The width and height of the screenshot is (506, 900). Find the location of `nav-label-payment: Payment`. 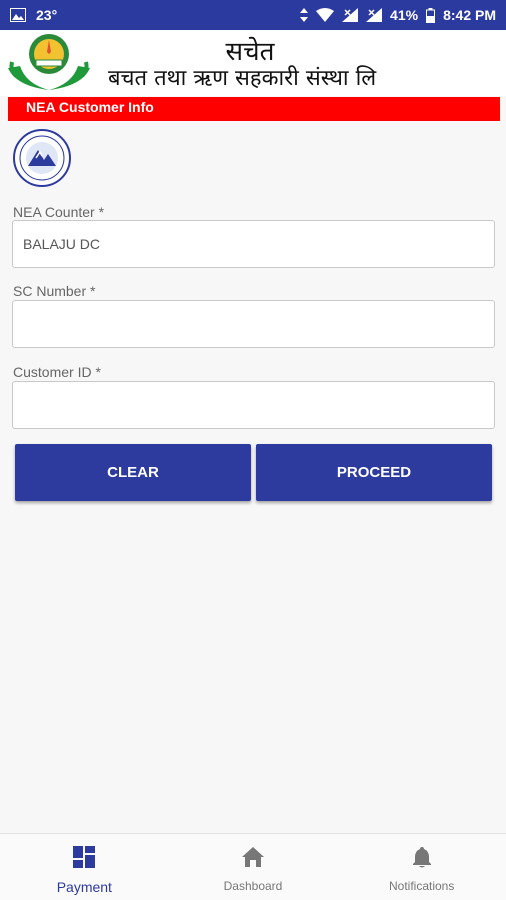

nav-label-payment: Payment is located at coordinates (84, 887).